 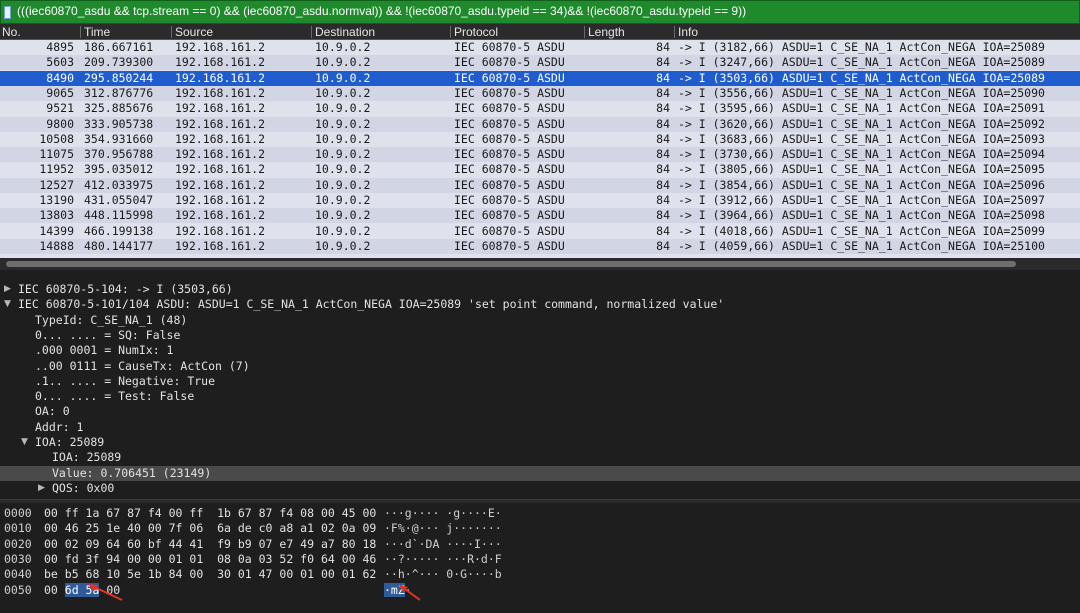 I want to click on detail-tree-item: IOA: 25089, so click(x=540, y=457).